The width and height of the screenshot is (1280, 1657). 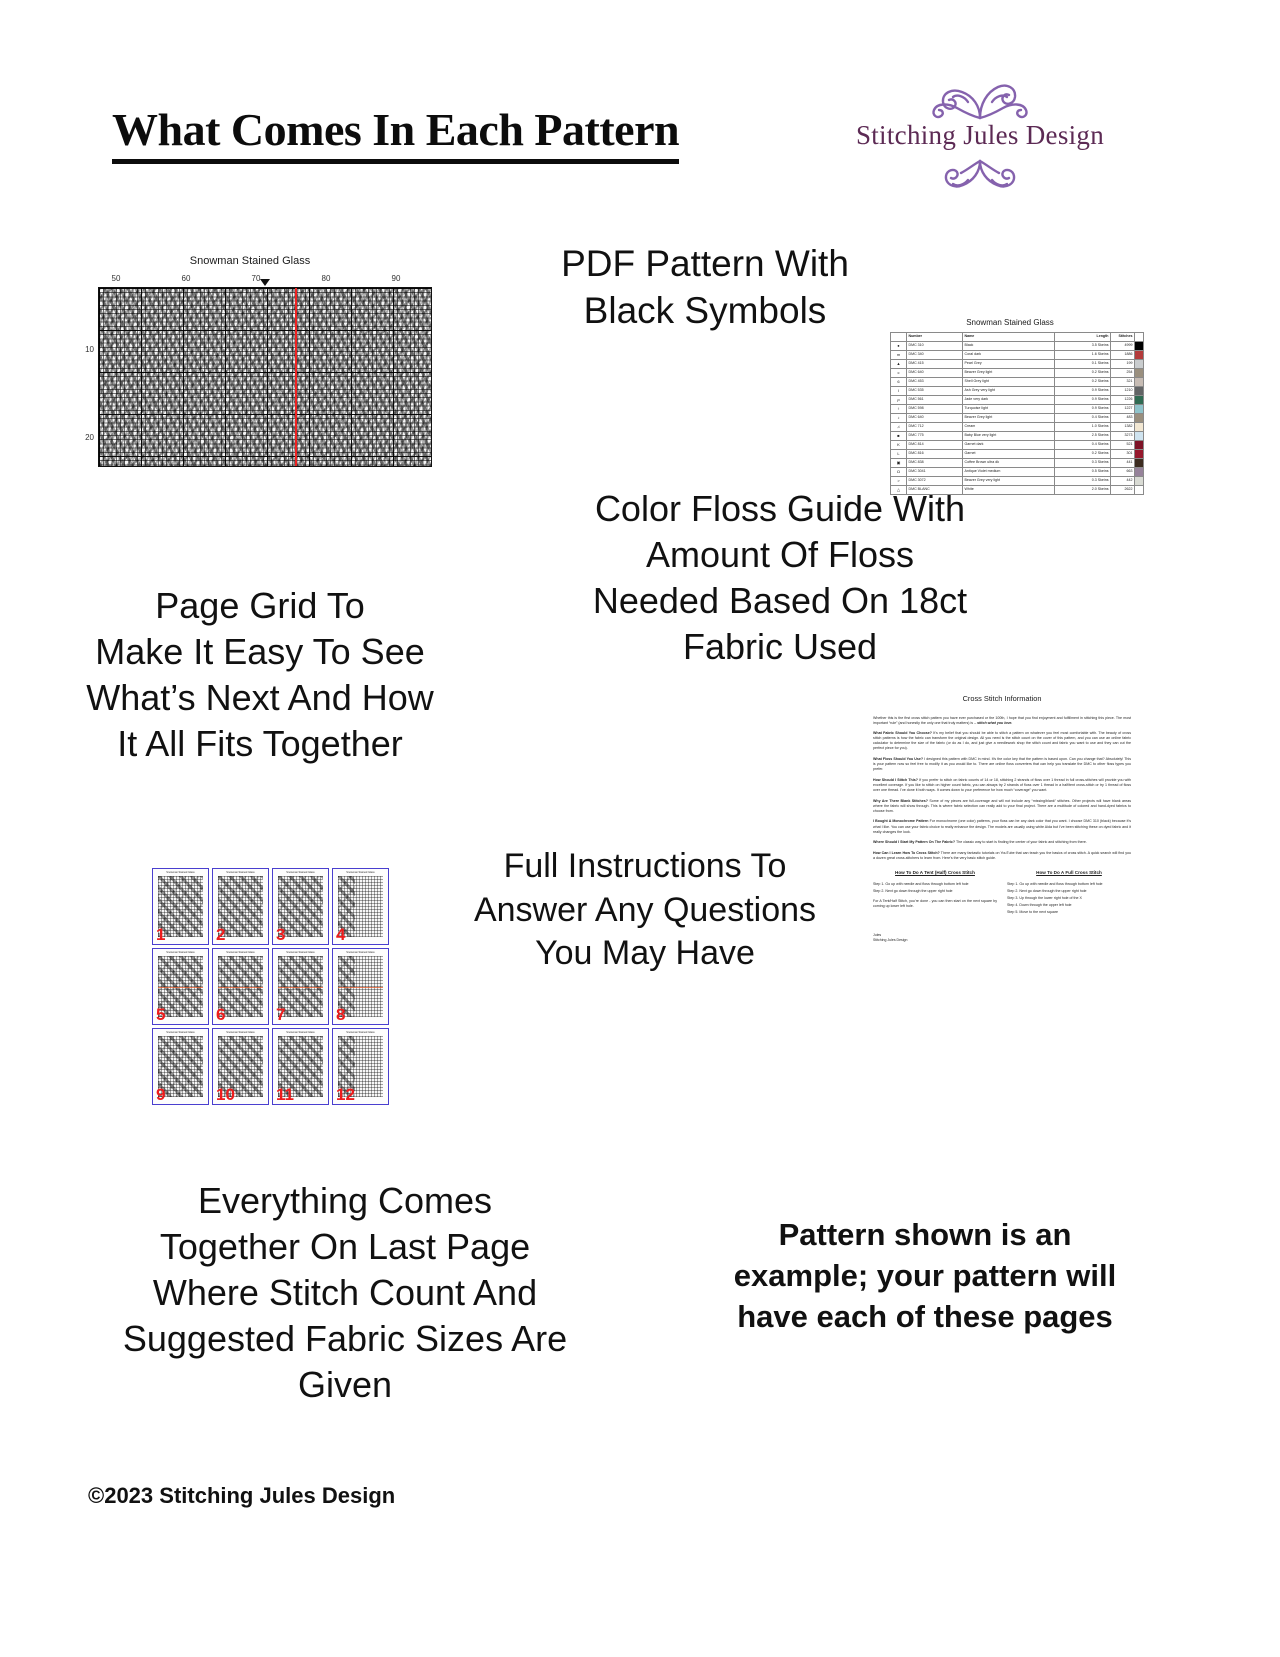 I want to click on page-thumbnail: Snowman Stained Glass 11, so click(x=300, y=1066).